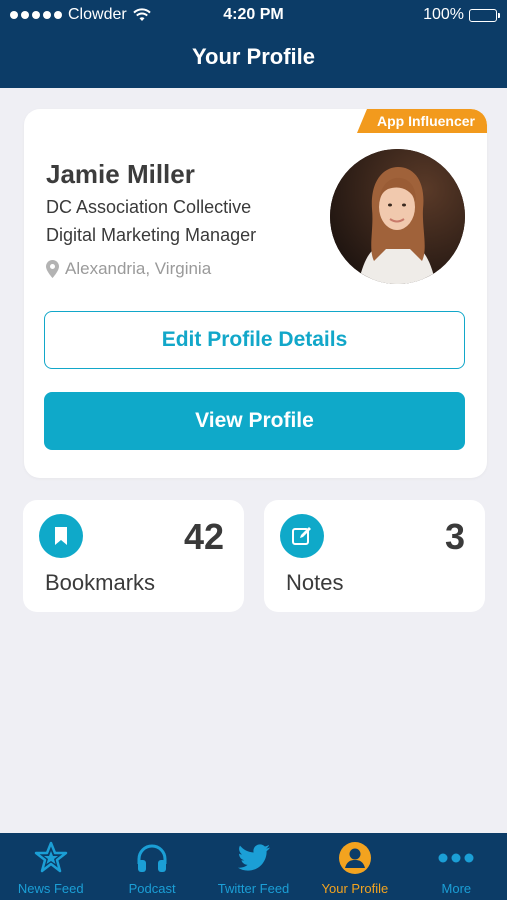 This screenshot has height=900, width=507. Describe the element at coordinates (443, 14) in the screenshot. I see `battery-percent: 100%` at that location.